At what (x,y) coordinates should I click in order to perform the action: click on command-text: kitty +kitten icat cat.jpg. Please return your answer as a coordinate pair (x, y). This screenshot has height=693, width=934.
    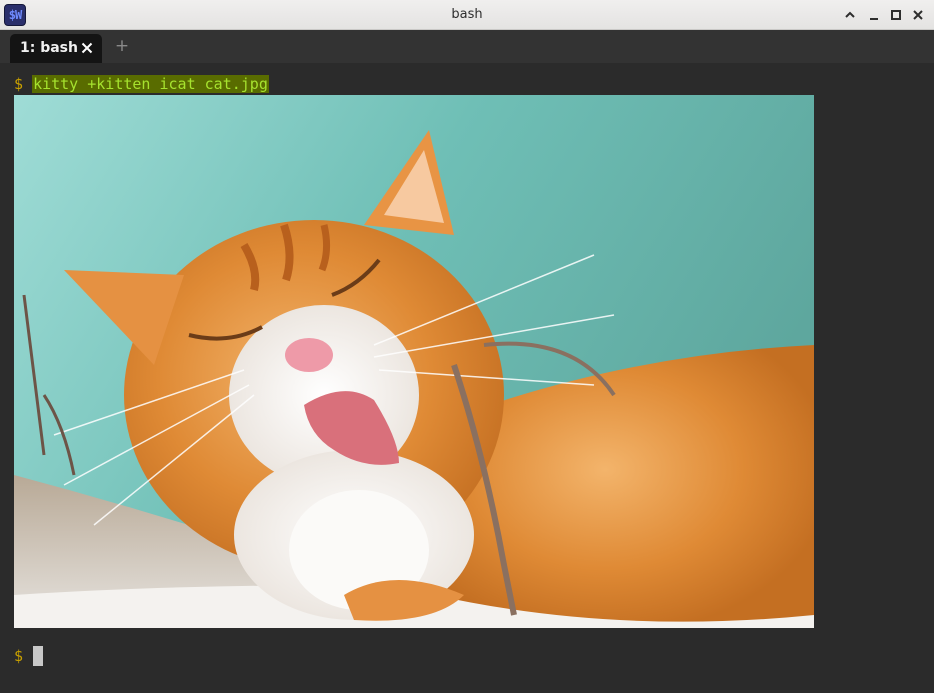
    Looking at the image, I should click on (150, 84).